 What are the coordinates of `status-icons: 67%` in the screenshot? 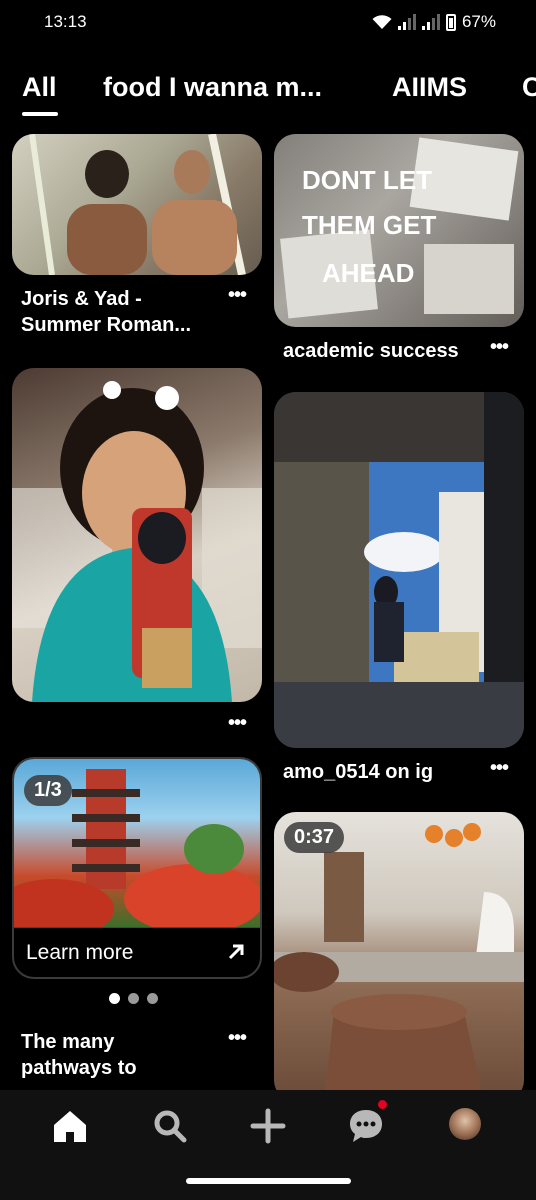 It's located at (434, 22).